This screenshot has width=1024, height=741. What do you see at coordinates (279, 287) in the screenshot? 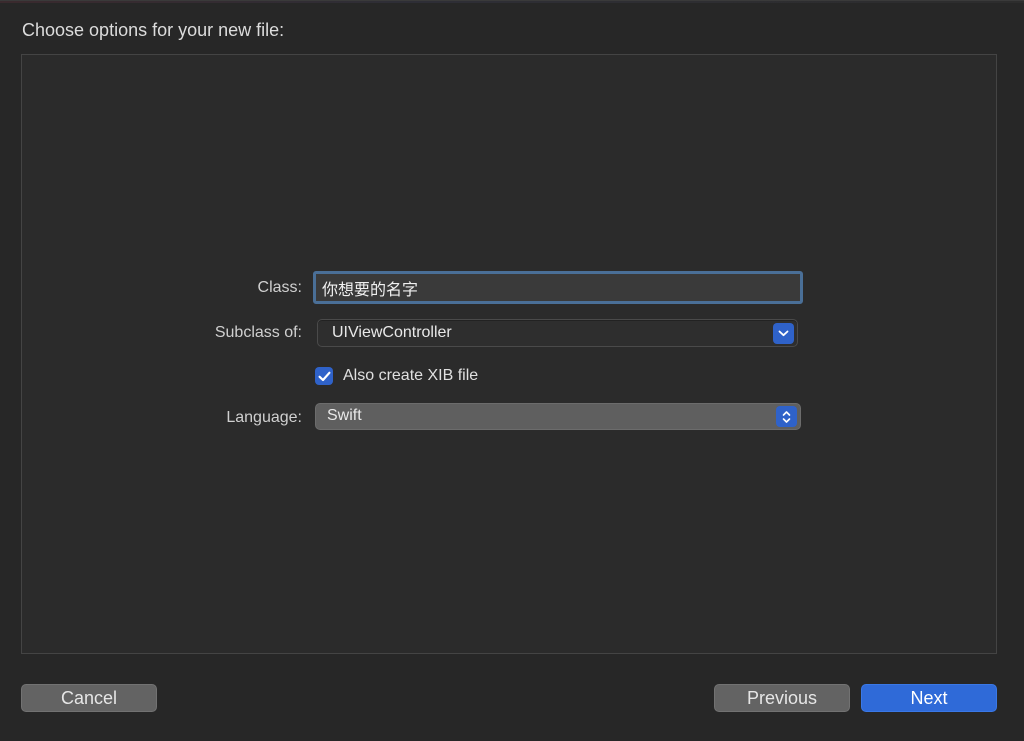
I see `class-label: Class:` at bounding box center [279, 287].